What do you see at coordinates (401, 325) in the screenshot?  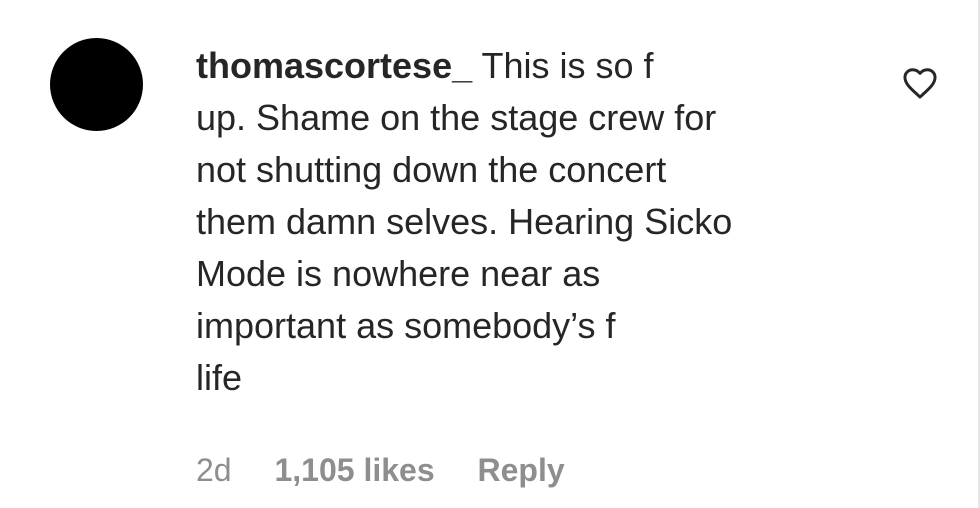 I see `comment-text-segment-6: important as somebody’s` at bounding box center [401, 325].